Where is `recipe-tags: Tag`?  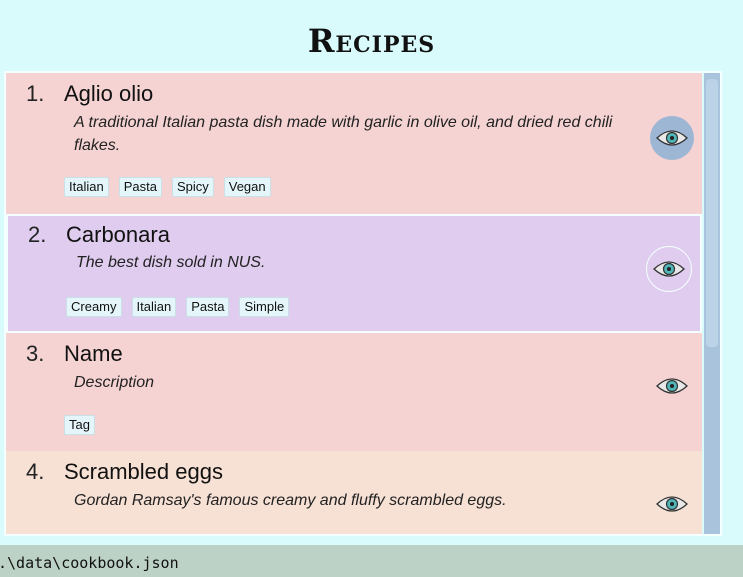
recipe-tags: Tag is located at coordinates (79, 425).